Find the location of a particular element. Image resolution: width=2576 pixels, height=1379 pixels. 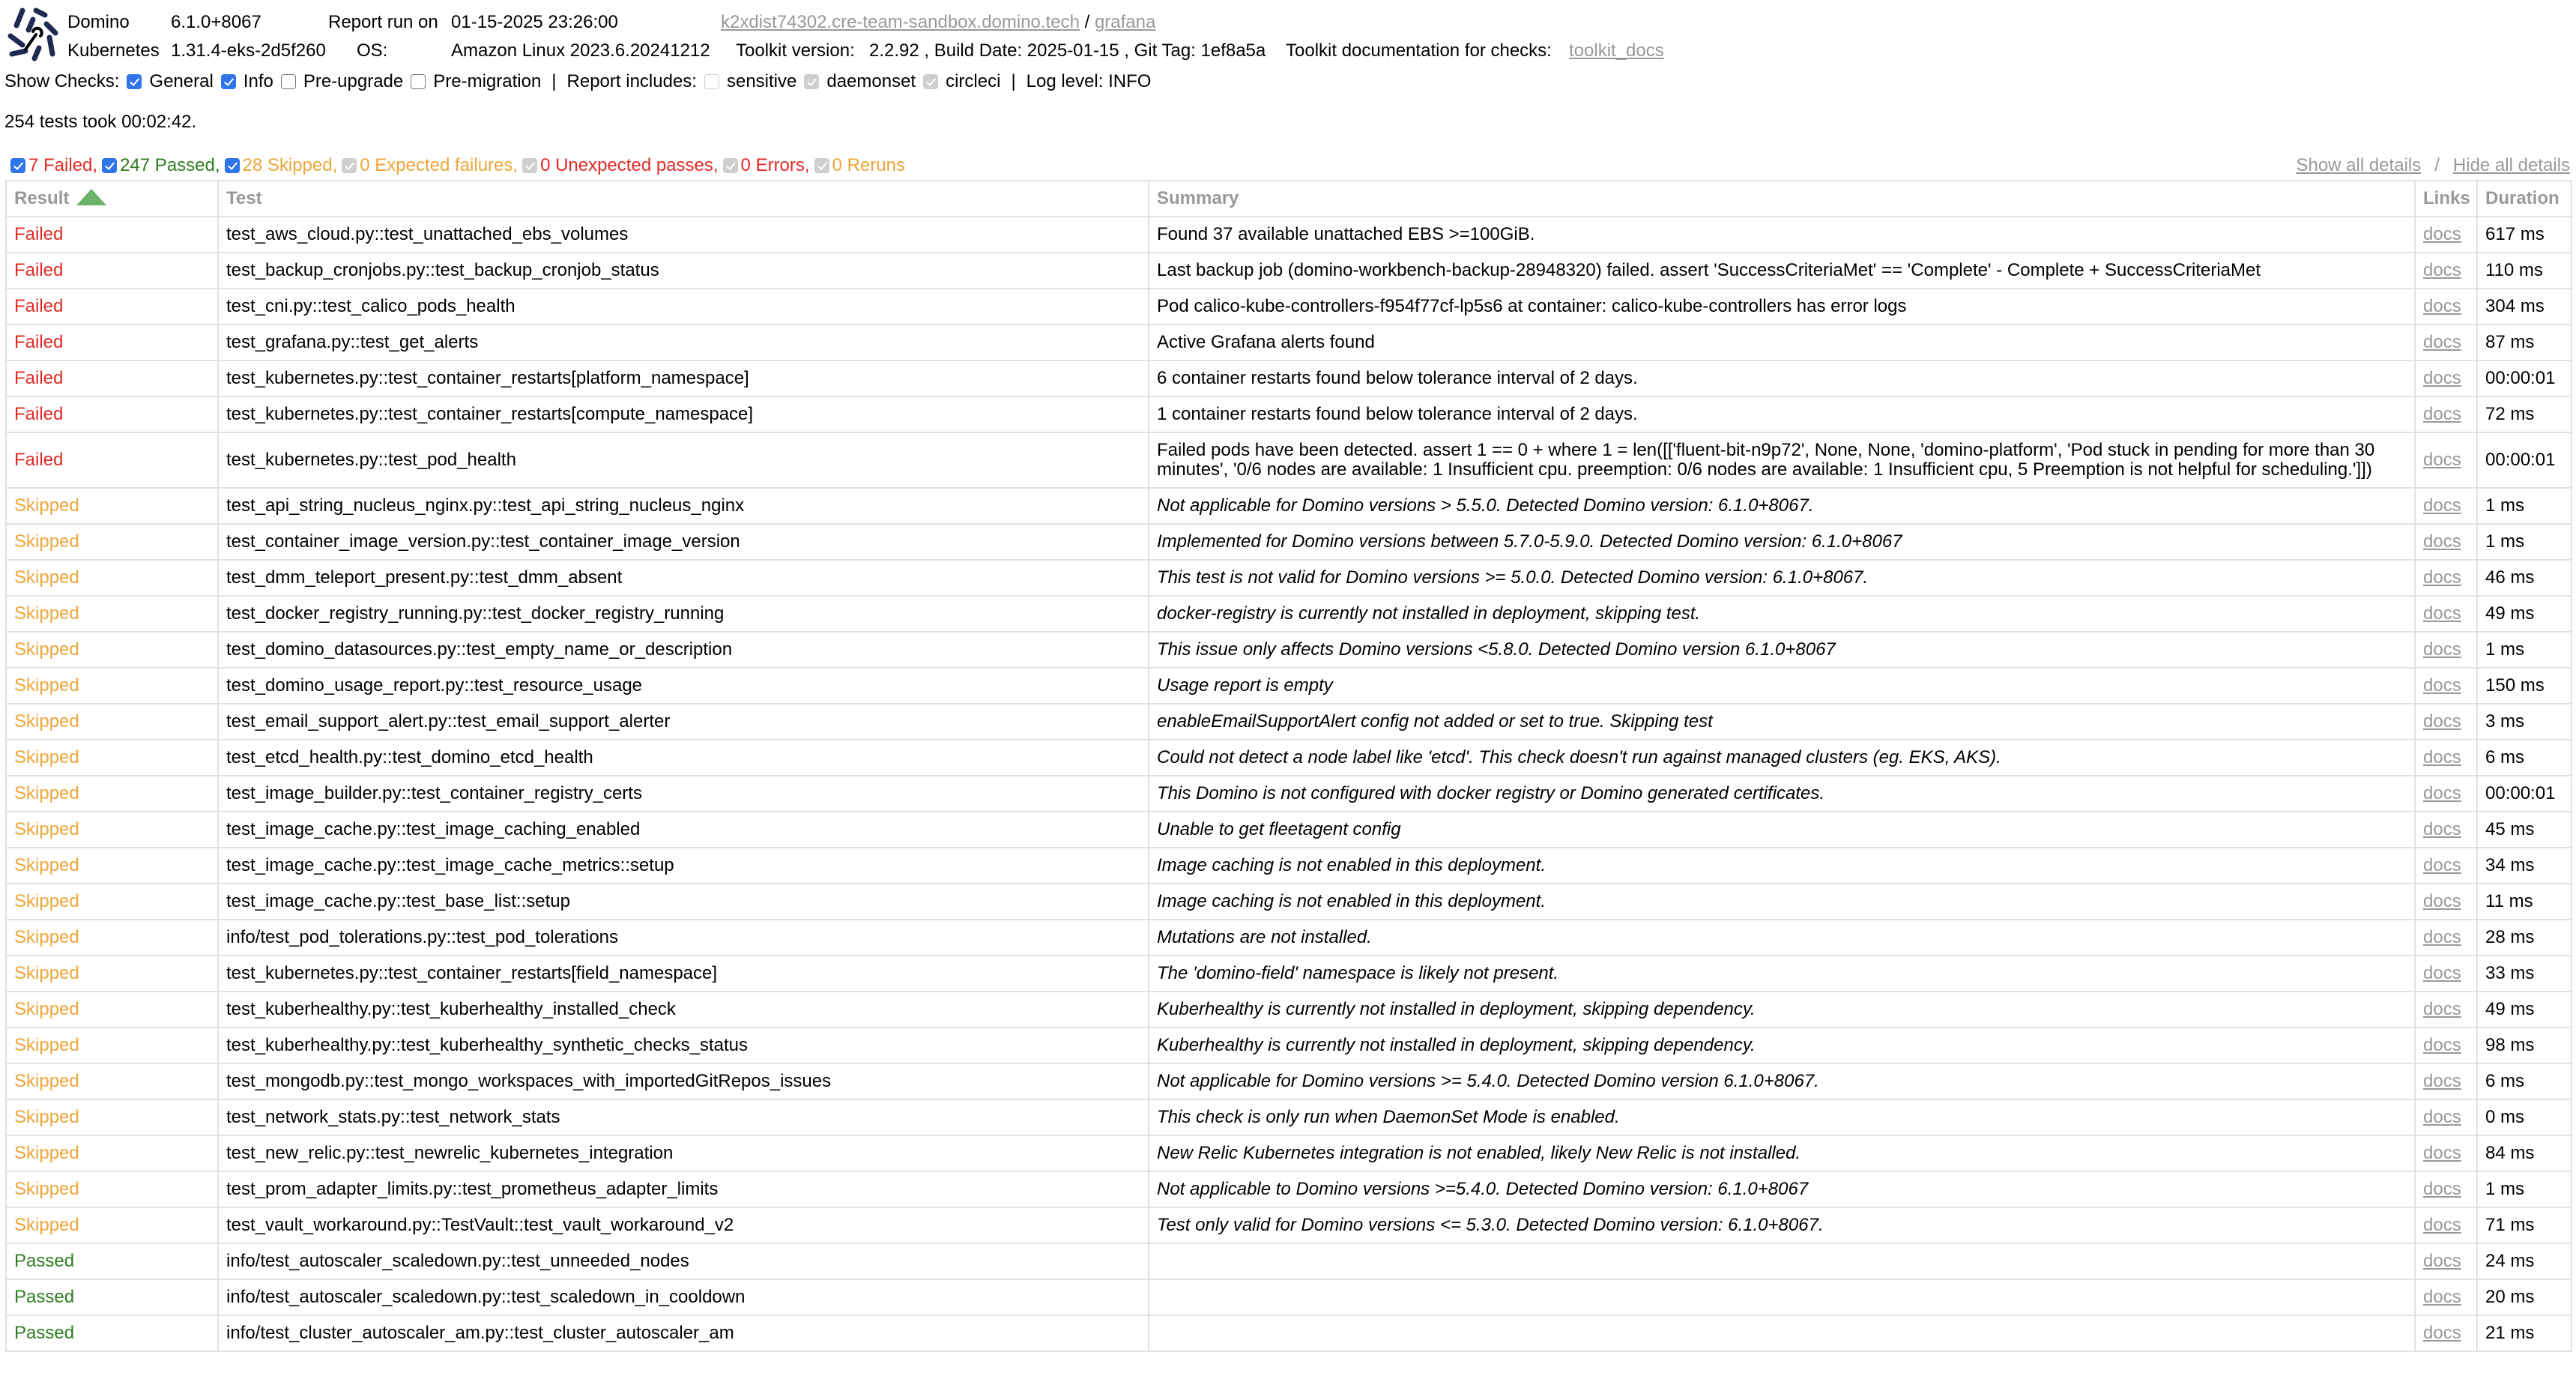

summary-cell: Usage report is empty is located at coordinates (1782, 685).